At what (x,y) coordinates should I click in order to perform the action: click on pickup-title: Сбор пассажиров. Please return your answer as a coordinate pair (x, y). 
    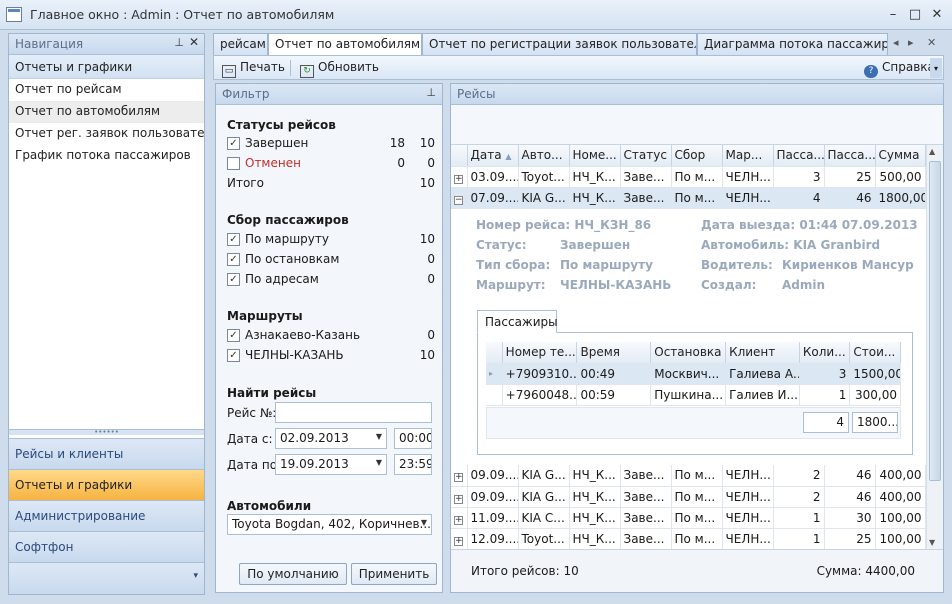
    Looking at the image, I should click on (288, 220).